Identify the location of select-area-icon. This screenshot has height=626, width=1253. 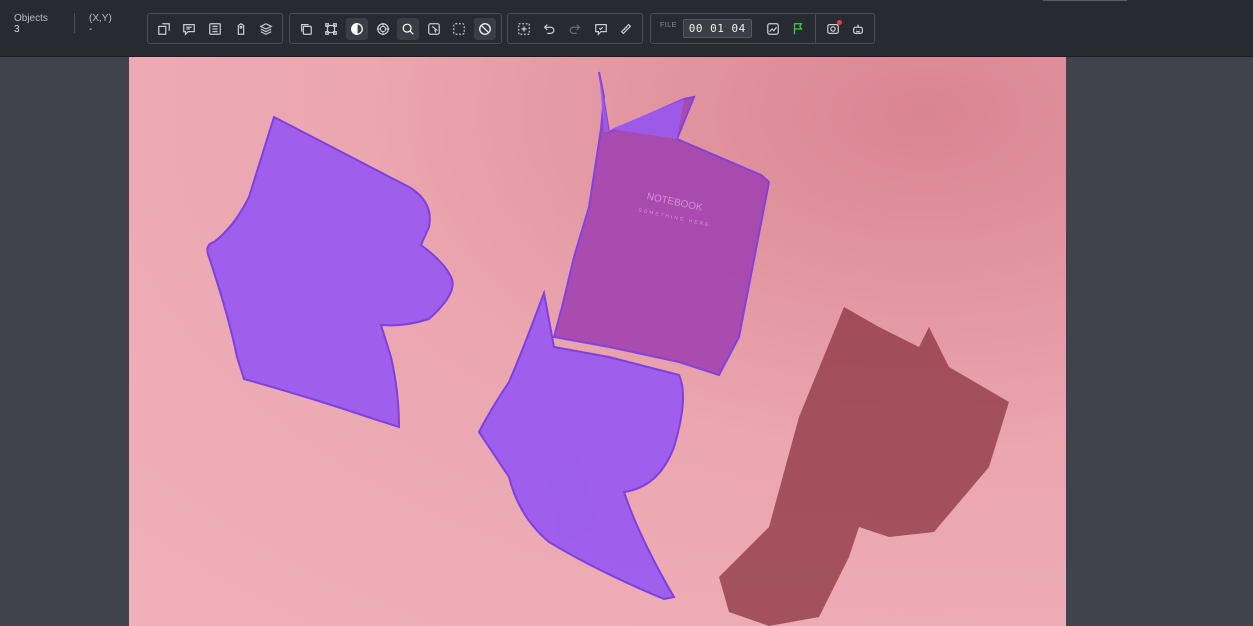
(459, 28).